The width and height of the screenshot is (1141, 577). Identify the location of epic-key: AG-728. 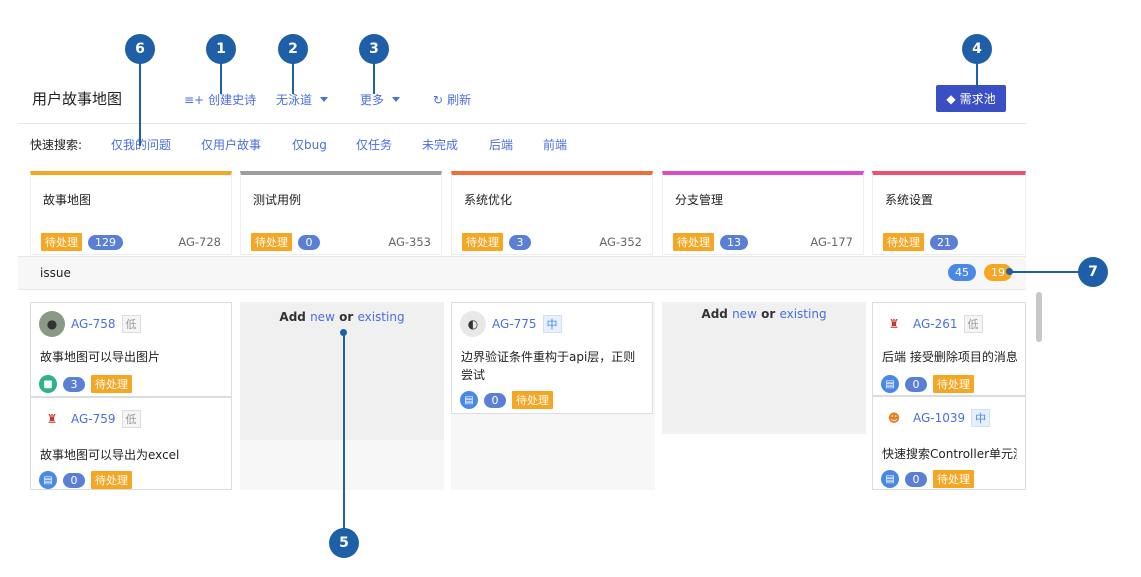
(199, 242).